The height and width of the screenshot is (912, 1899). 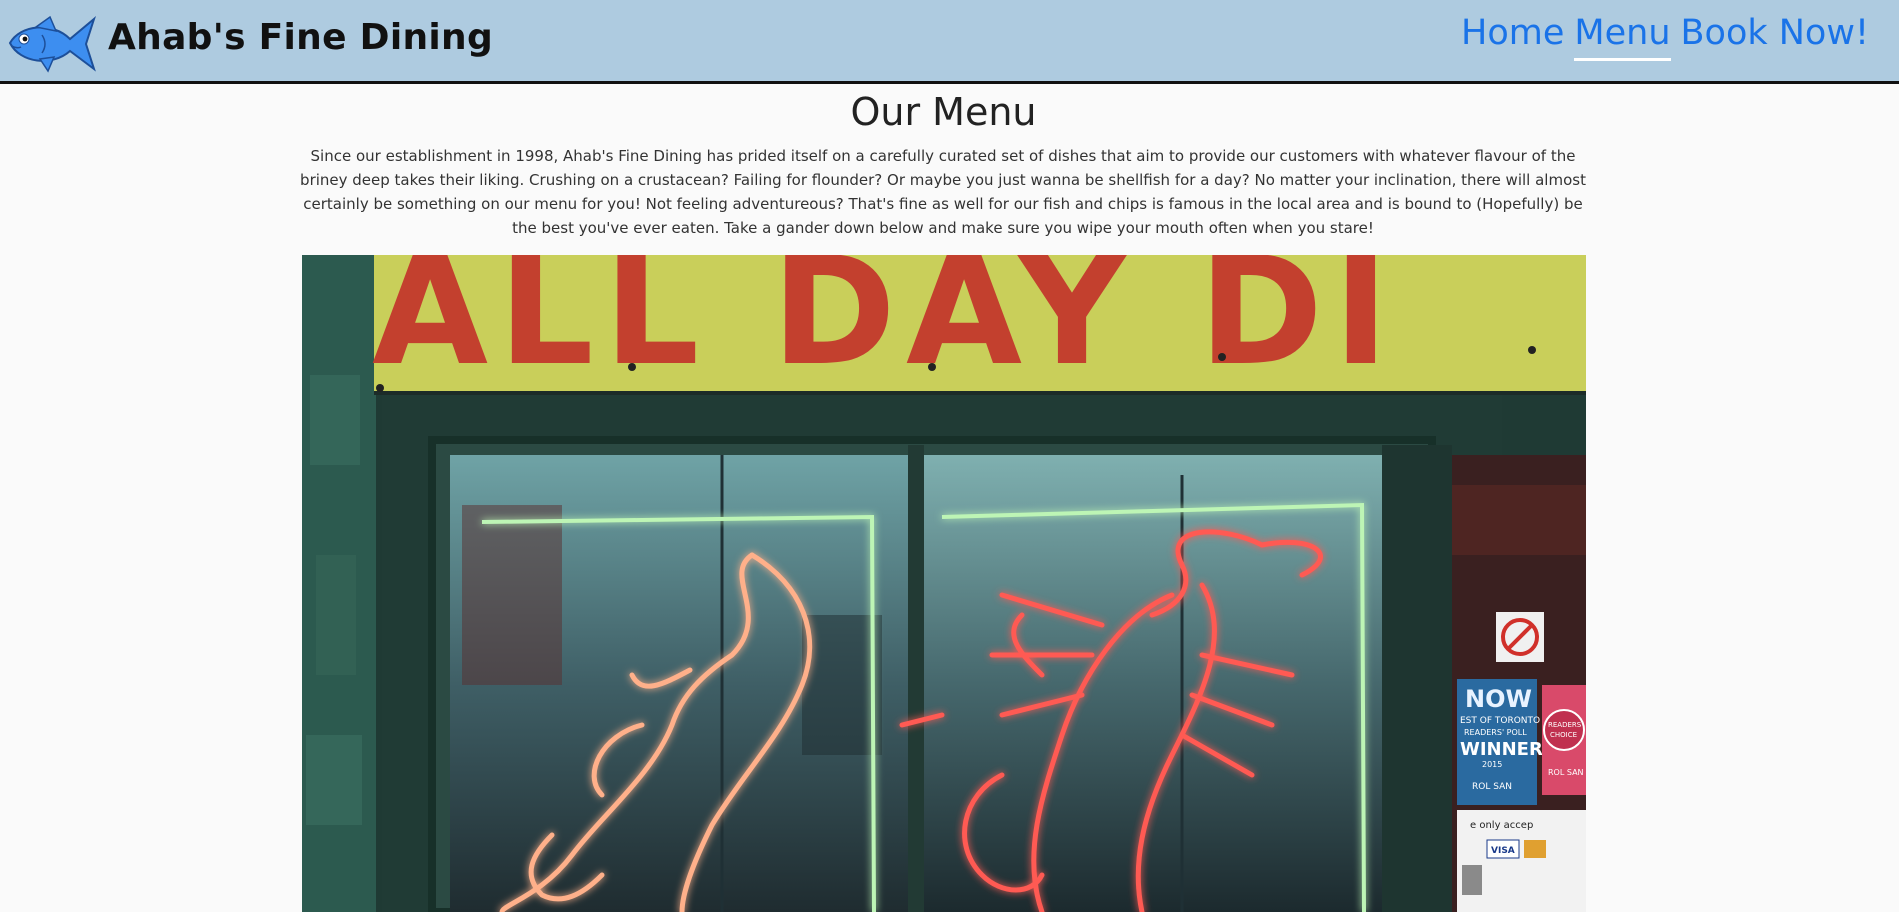 What do you see at coordinates (1775, 35) in the screenshot?
I see `nav-book-now-link: Book Now!` at bounding box center [1775, 35].